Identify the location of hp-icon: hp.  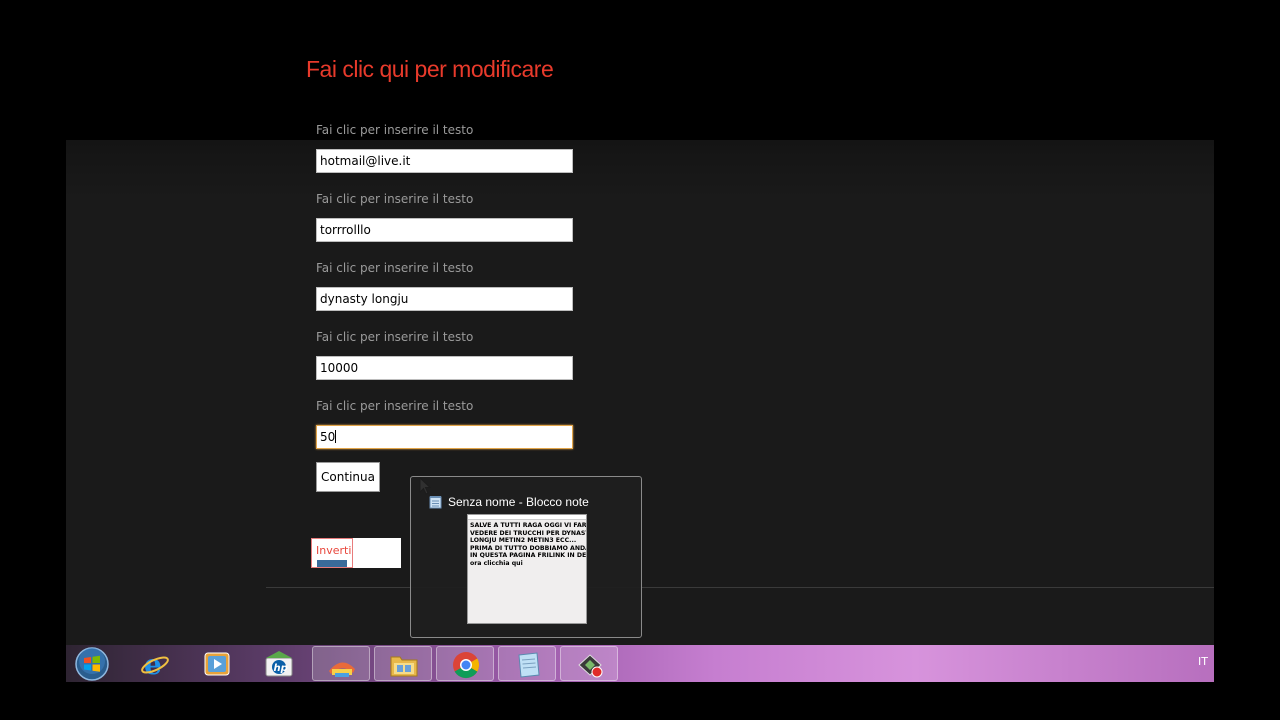
(279, 664).